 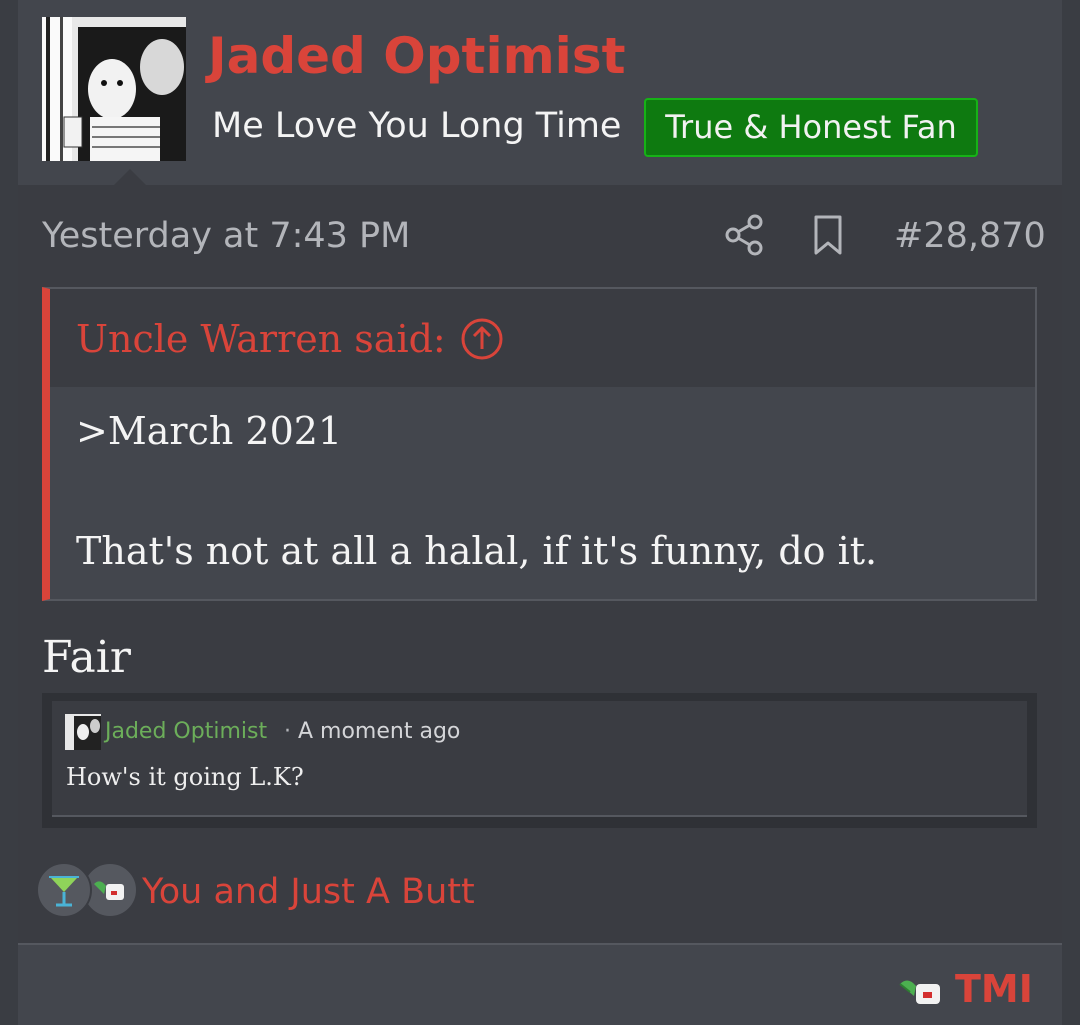 What do you see at coordinates (744, 235) in the screenshot?
I see `share-icon` at bounding box center [744, 235].